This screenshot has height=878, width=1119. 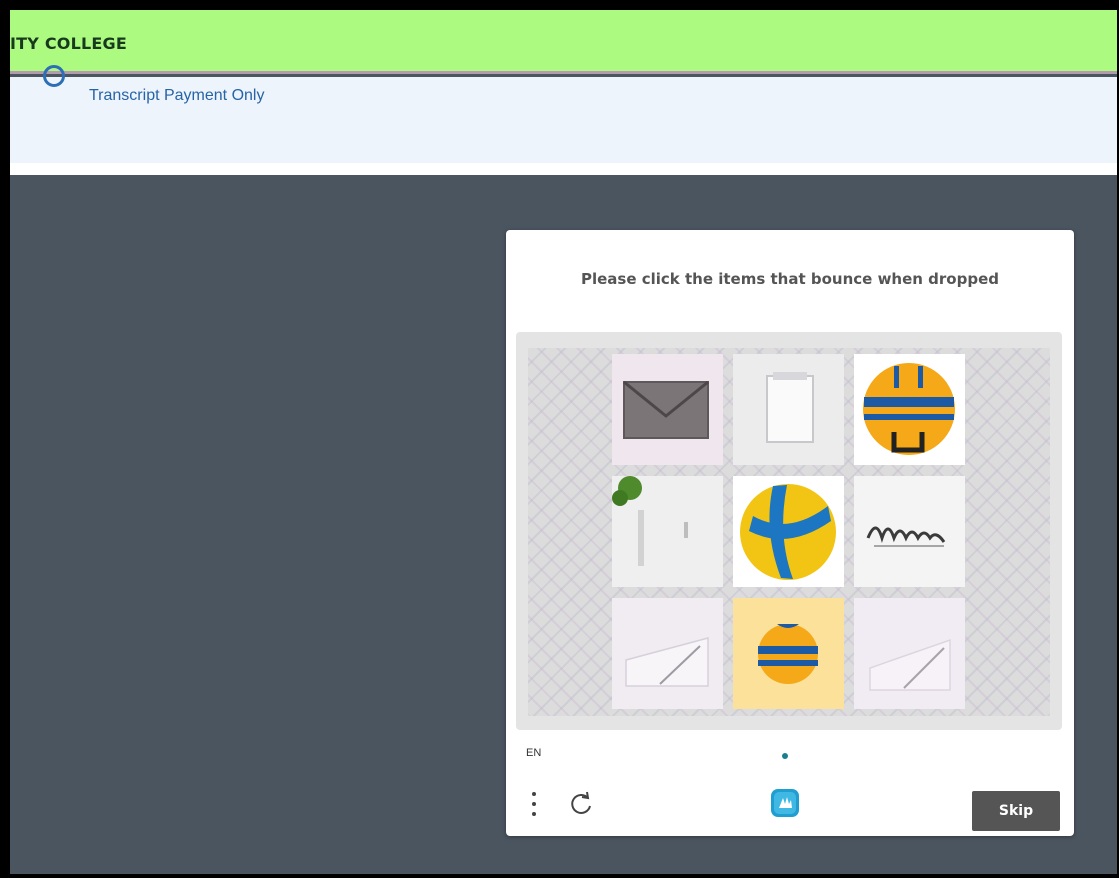 What do you see at coordinates (68, 43) in the screenshot?
I see `site-title: ITY COLLEGE` at bounding box center [68, 43].